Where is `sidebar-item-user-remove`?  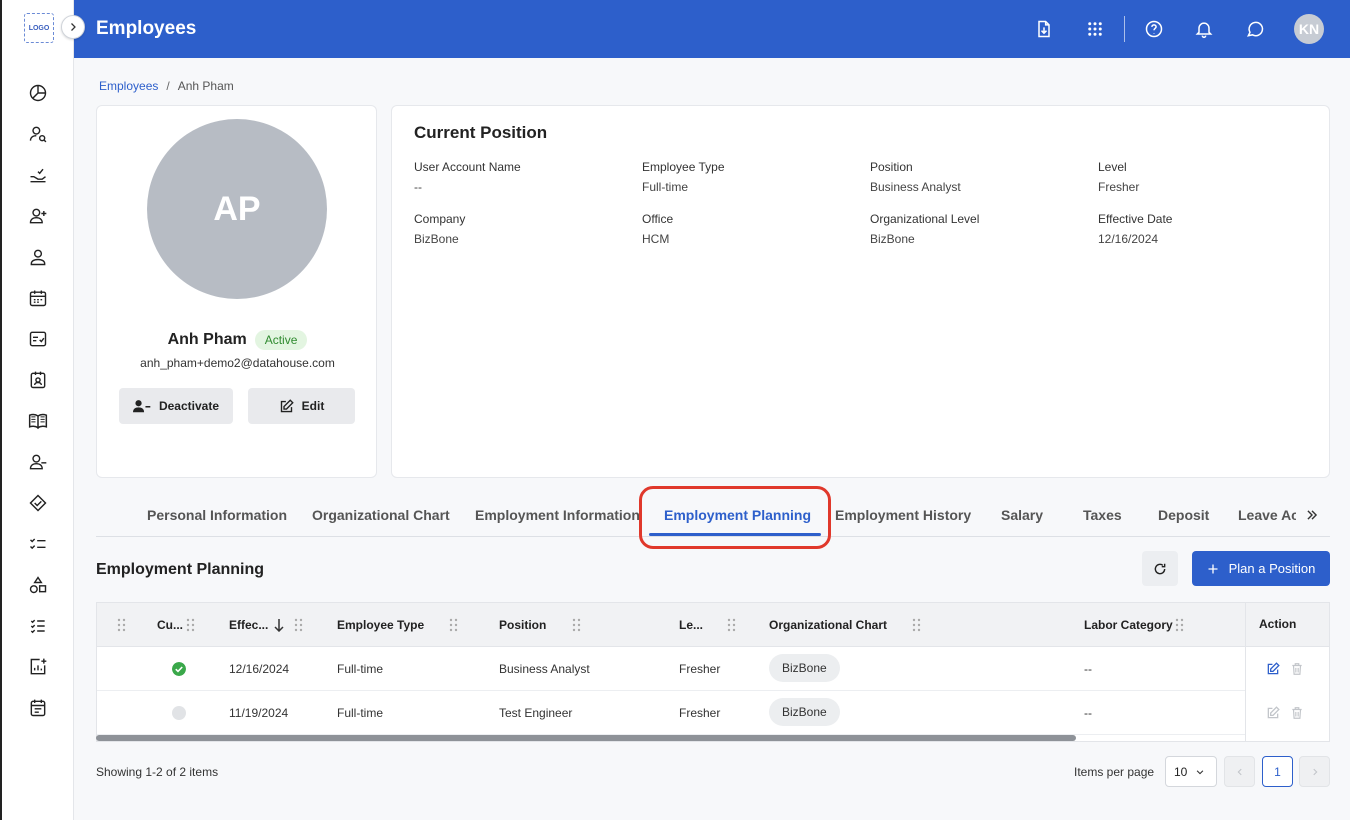 sidebar-item-user-remove is located at coordinates (38, 461).